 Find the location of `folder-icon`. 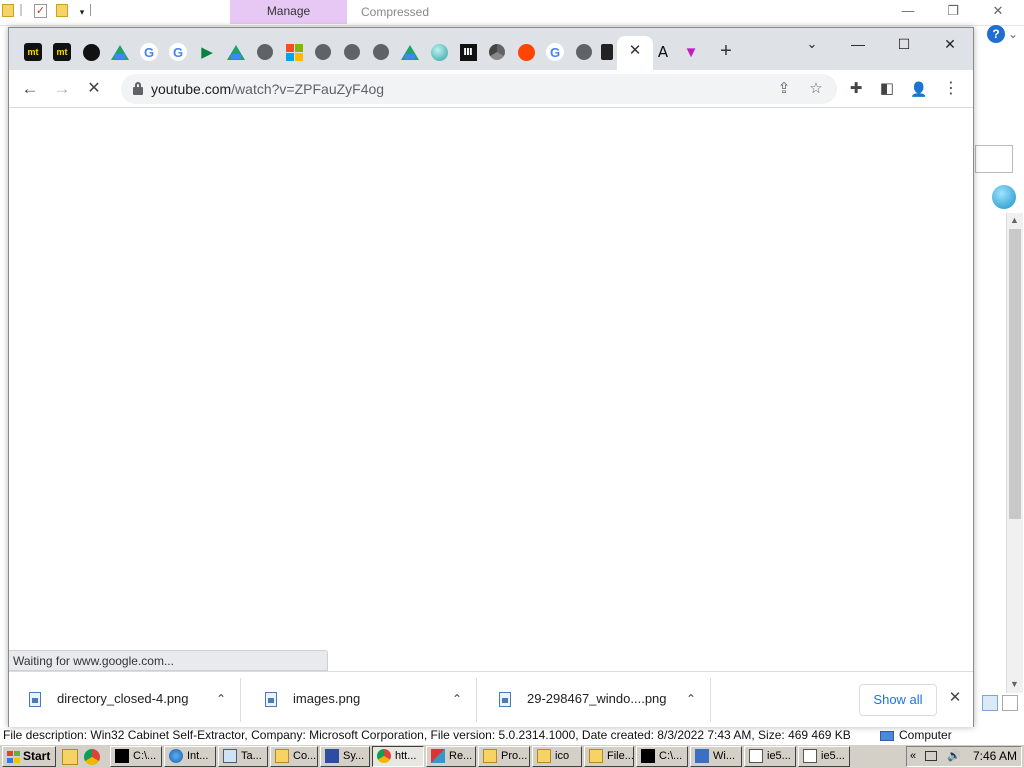

folder-icon is located at coordinates (8, 10).